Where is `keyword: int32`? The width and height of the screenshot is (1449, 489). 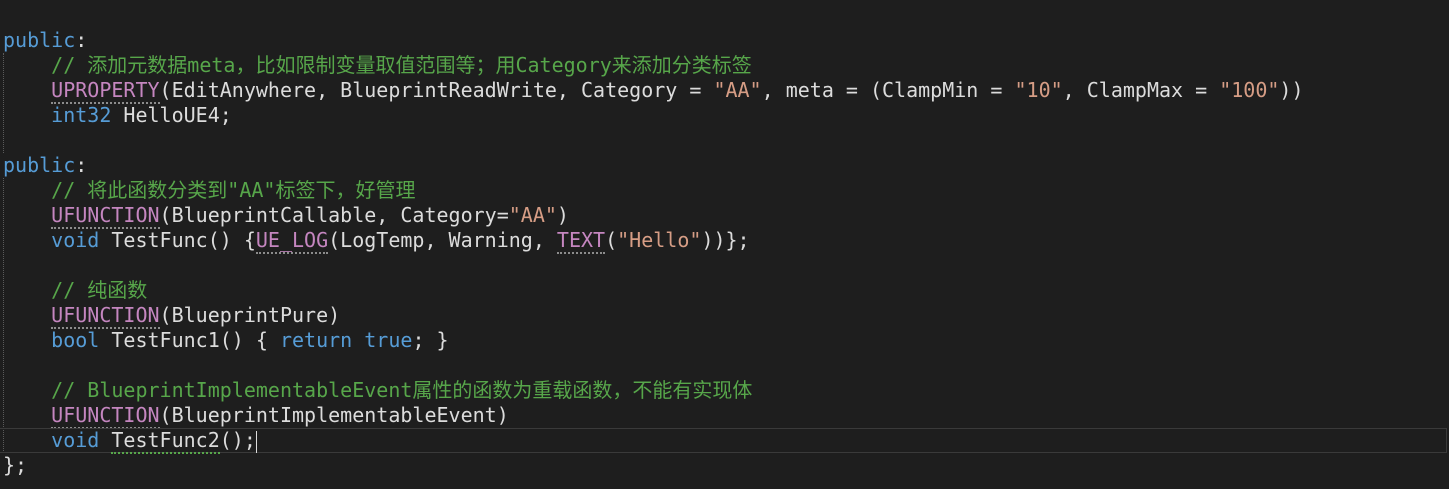 keyword: int32 is located at coordinates (81, 115).